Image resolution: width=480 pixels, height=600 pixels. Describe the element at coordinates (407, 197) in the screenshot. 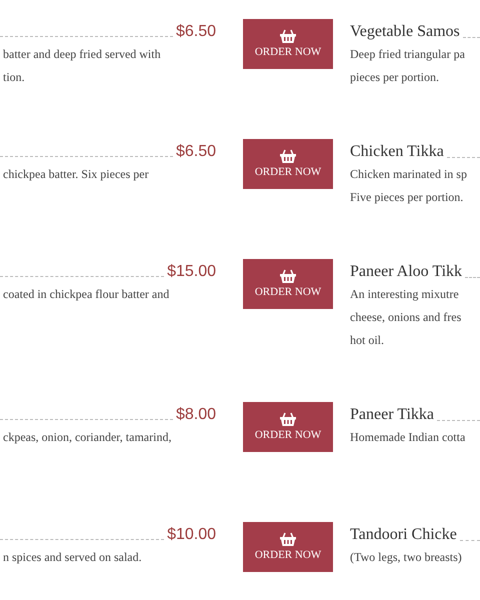

I see `description-text: Five pieces per portion.` at that location.